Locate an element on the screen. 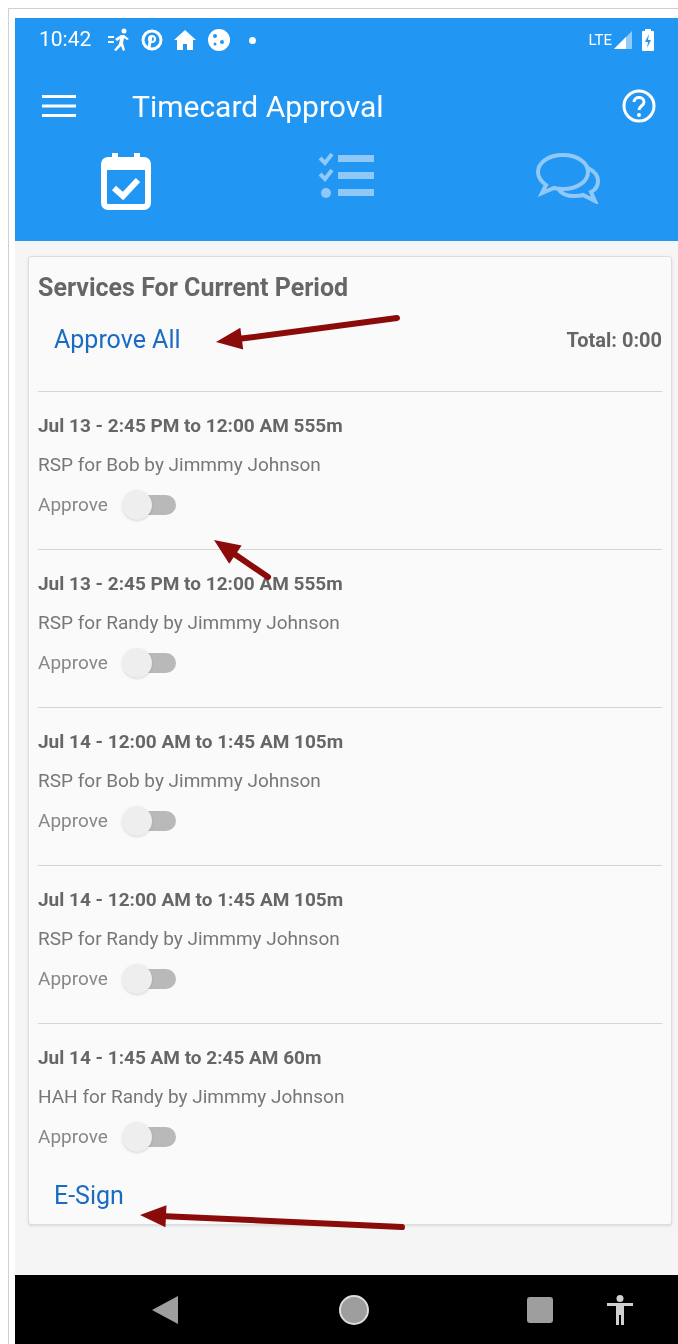 The image size is (678, 1344). cookie-icon is located at coordinates (219, 40).